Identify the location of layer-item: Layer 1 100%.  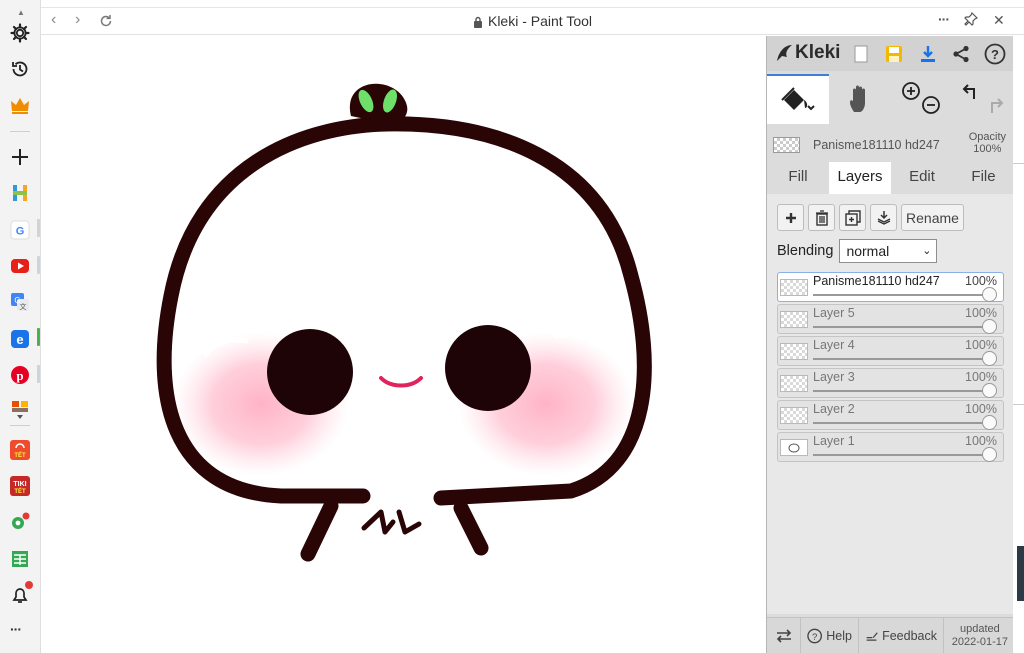
(890, 447).